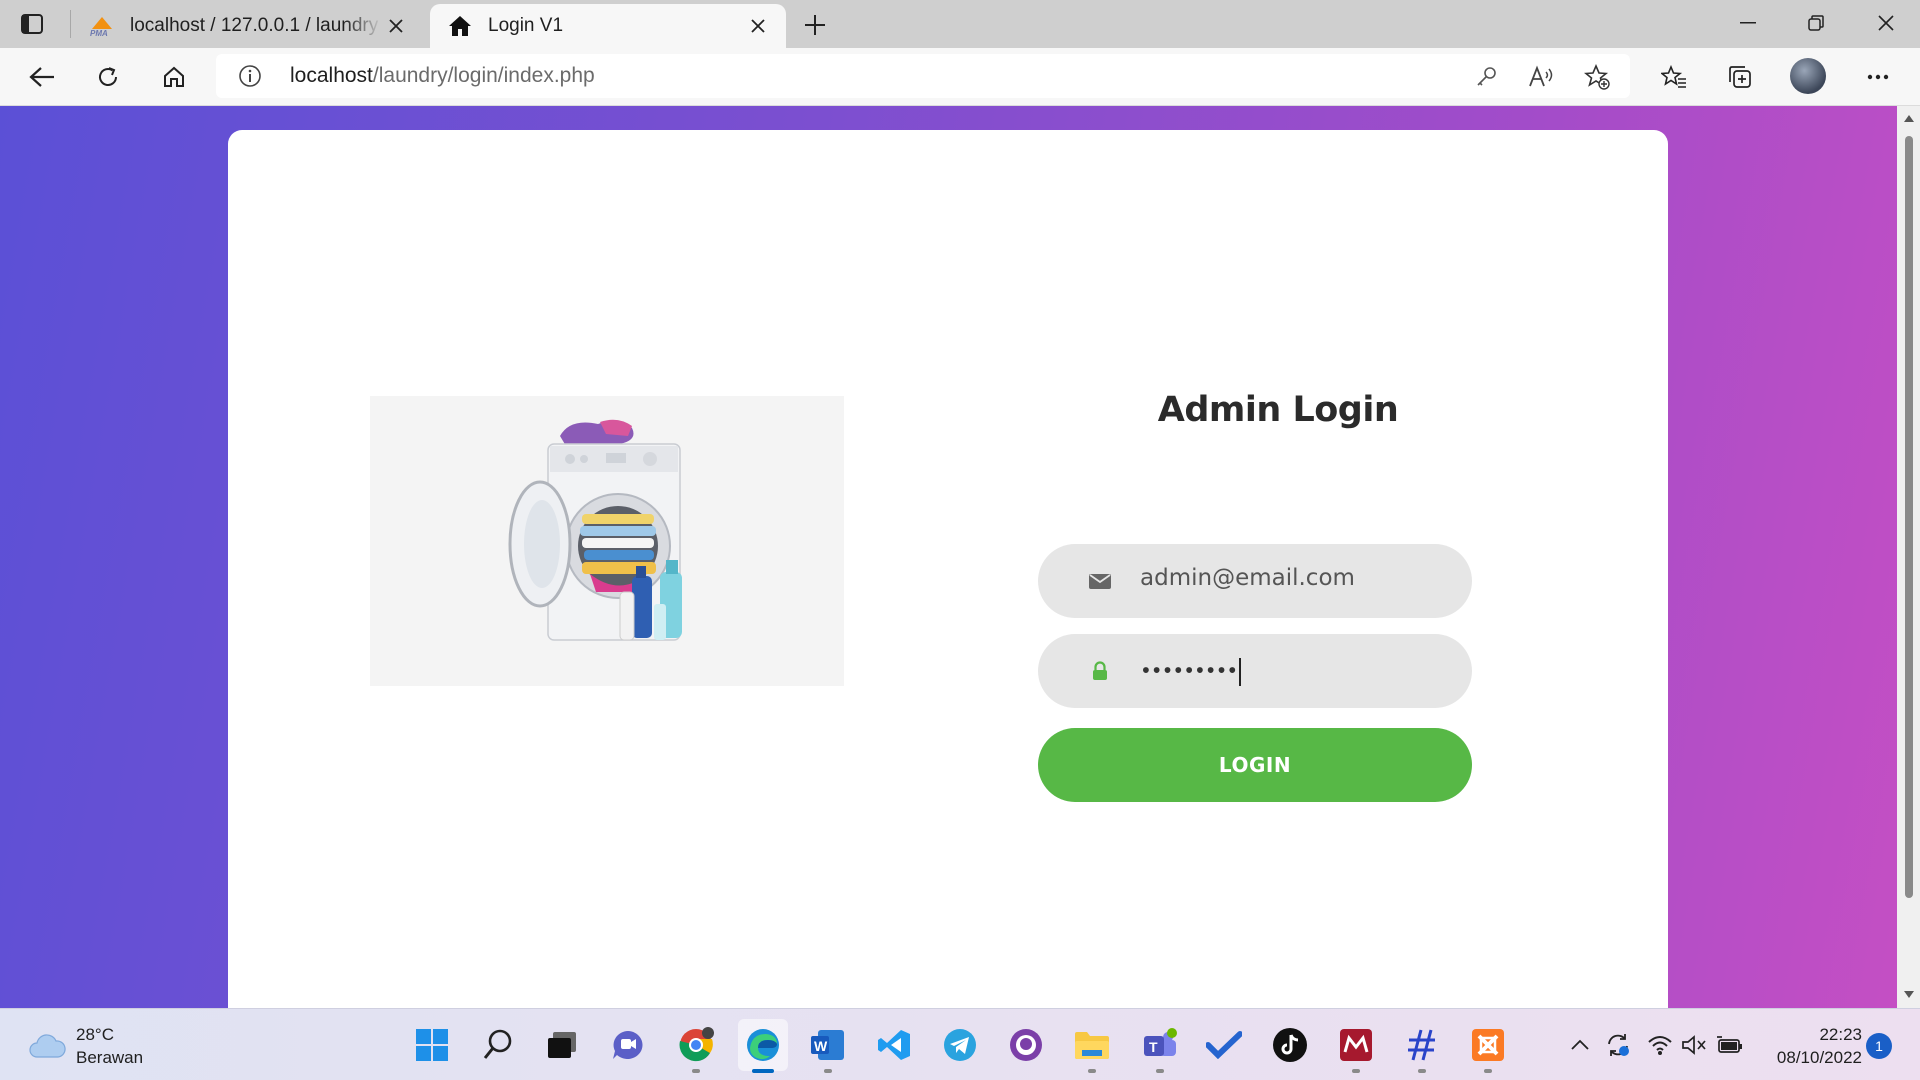  Describe the element at coordinates (256, 25) in the screenshot. I see `tab-title: localhost / 127.0.0.1 / laundry / a` at that location.